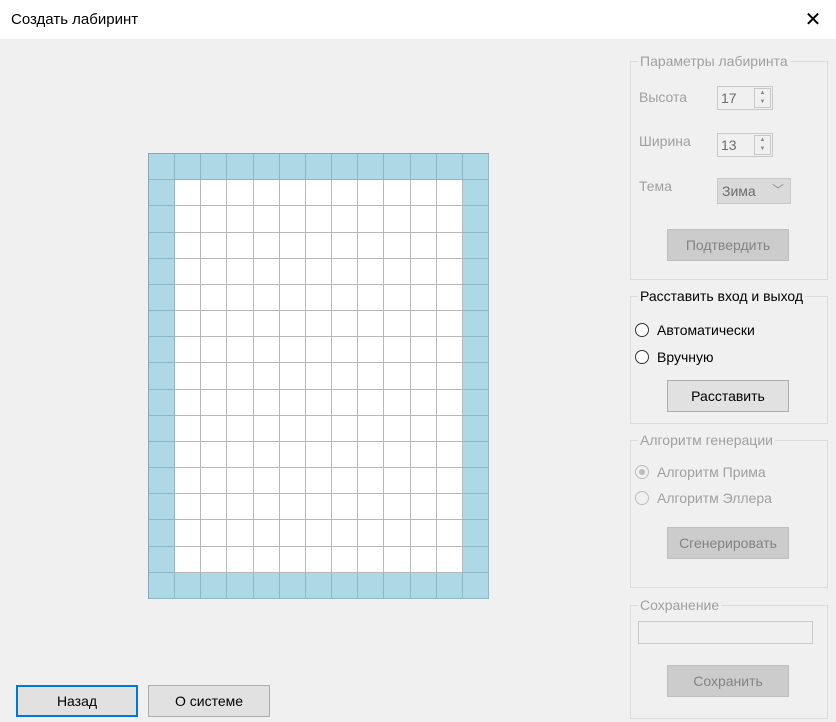 This screenshot has height=722, width=836. I want to click on radio-prim: Алгоритм Прима, so click(700, 472).